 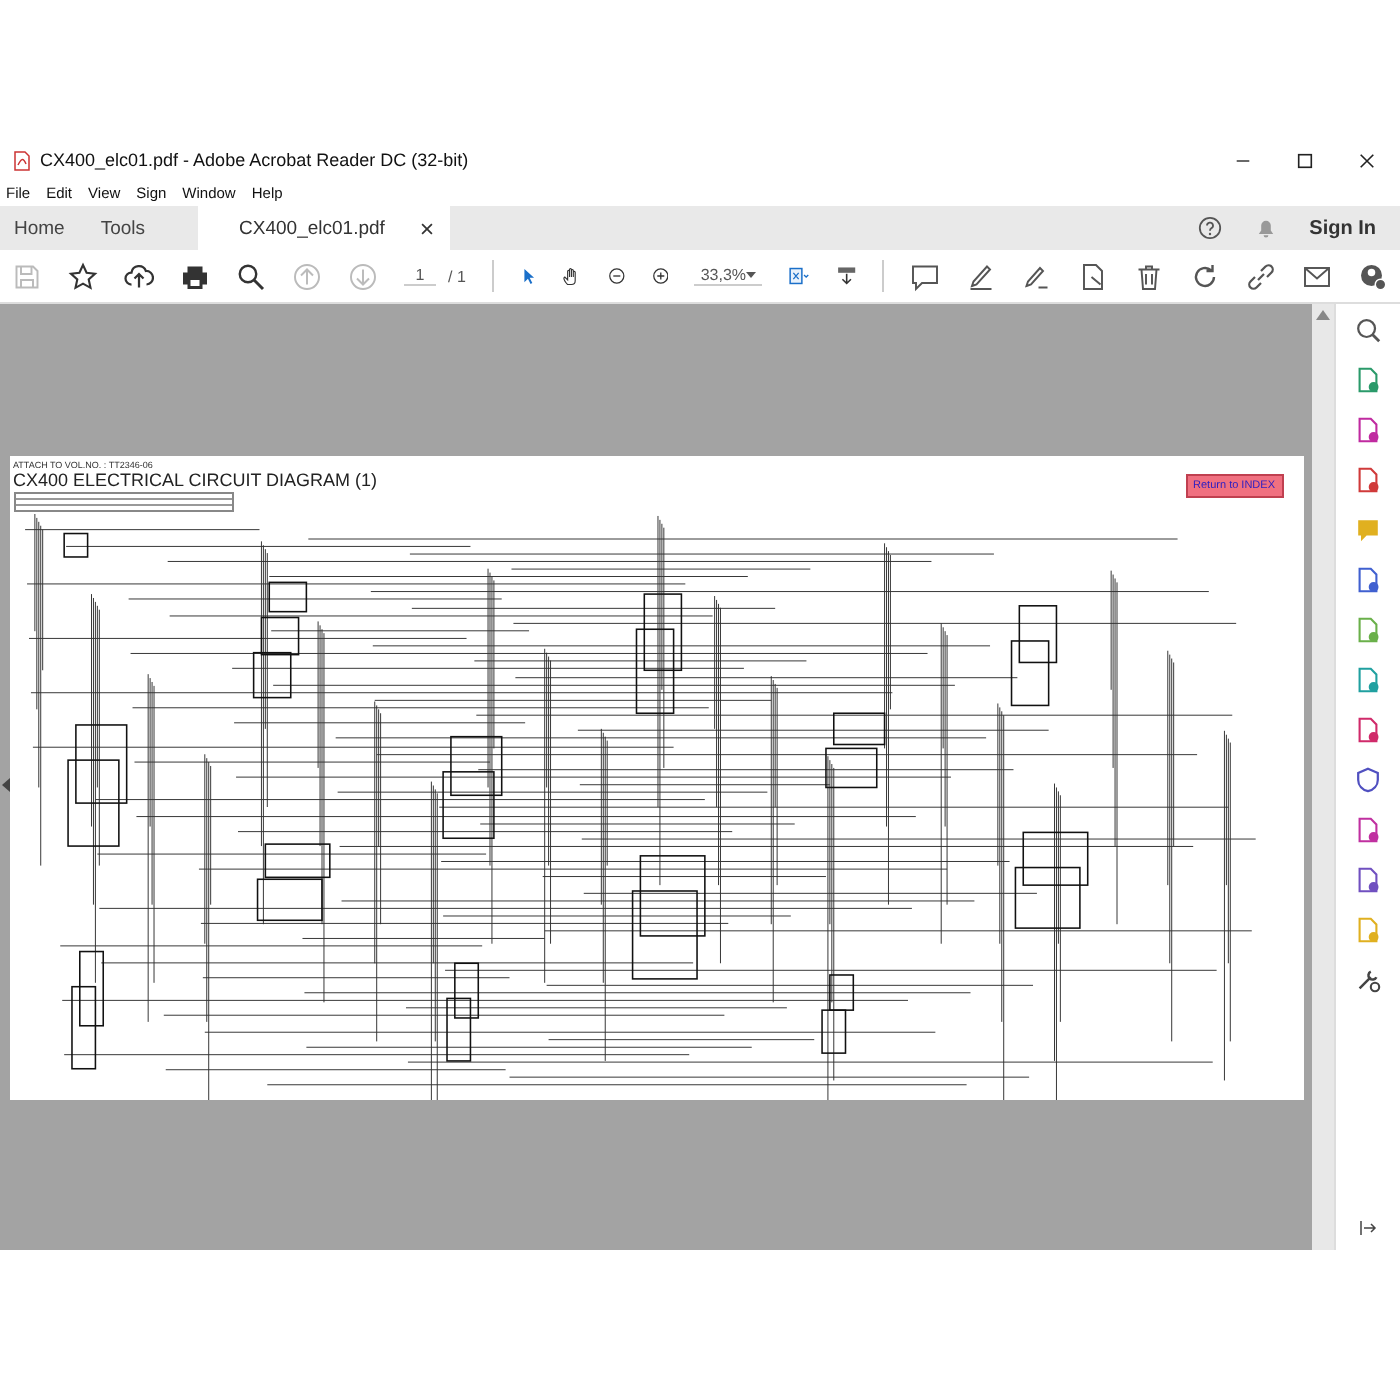 I want to click on star-icon, so click(x=83, y=276).